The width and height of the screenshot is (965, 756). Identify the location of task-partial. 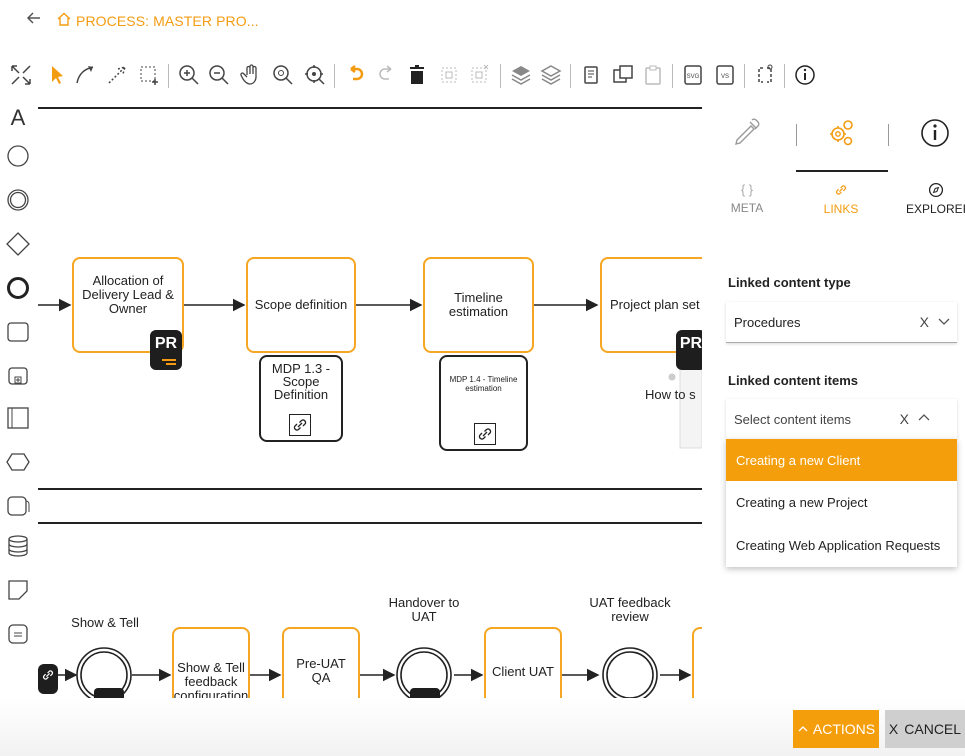
(697, 662).